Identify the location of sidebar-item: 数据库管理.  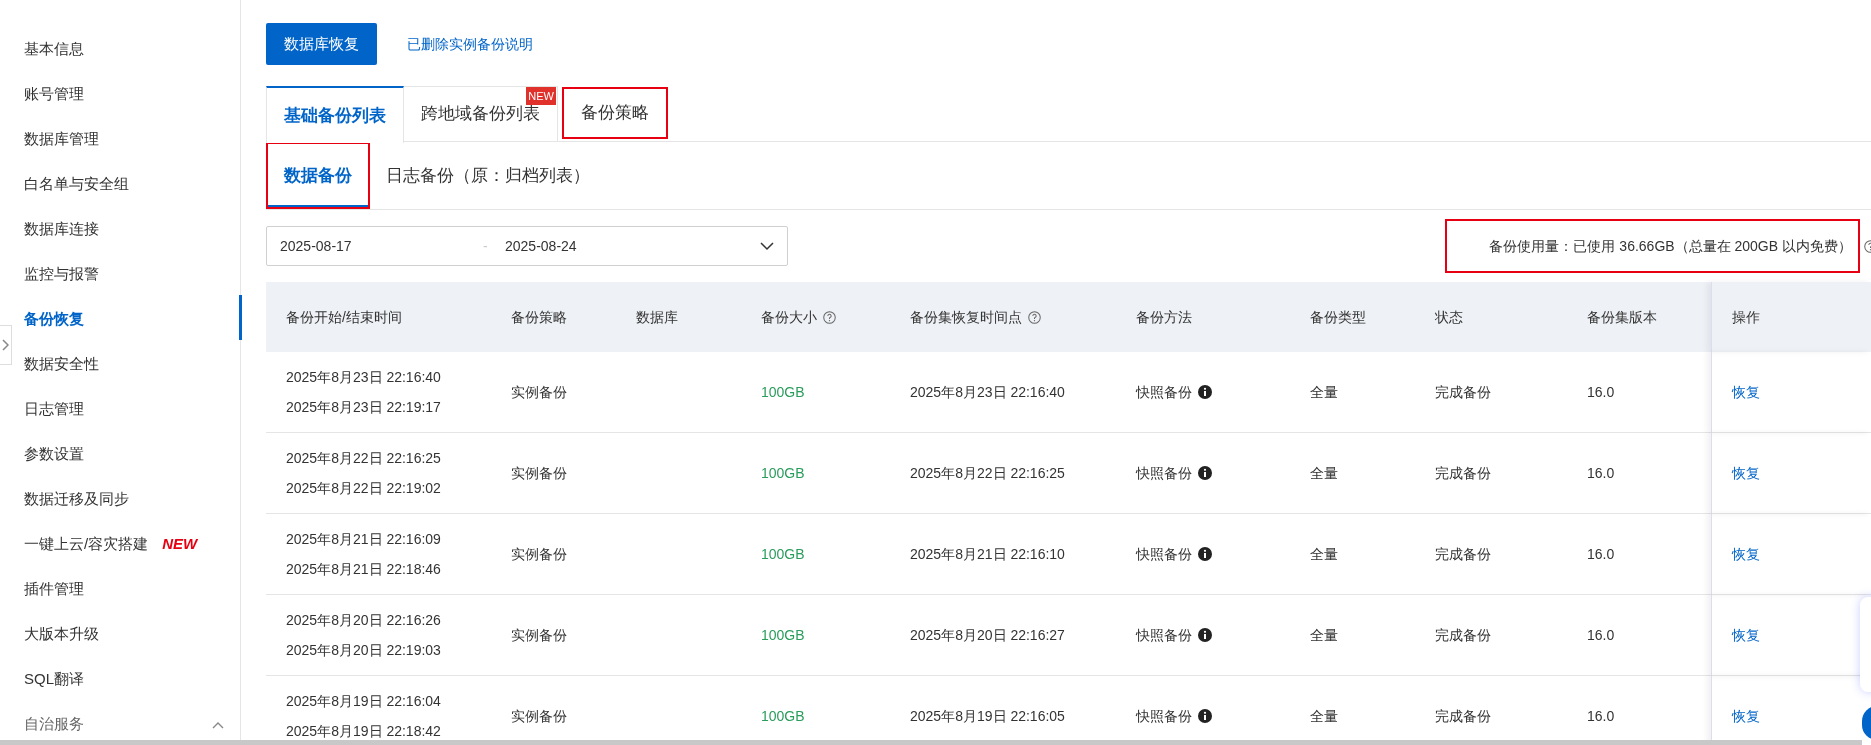
(61, 139).